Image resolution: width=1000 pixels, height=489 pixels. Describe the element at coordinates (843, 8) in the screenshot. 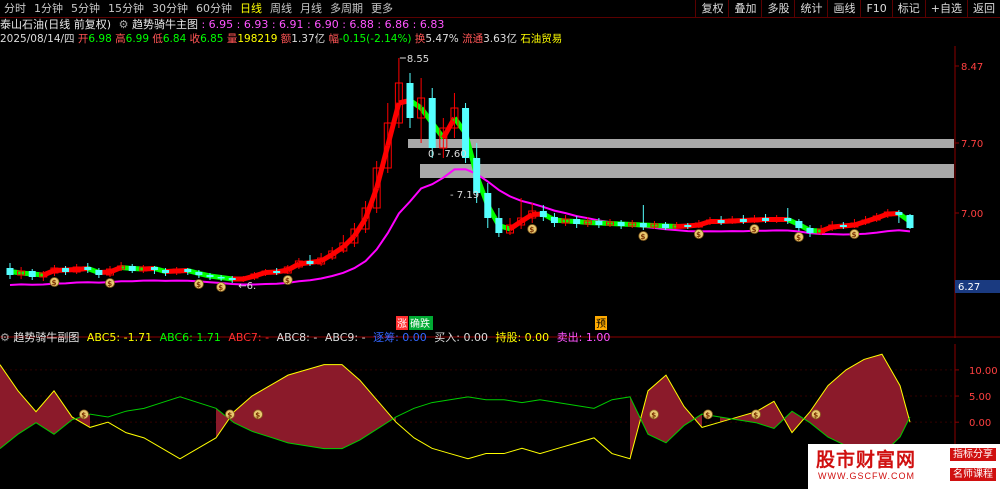

I see `action-button-4: 画线` at that location.